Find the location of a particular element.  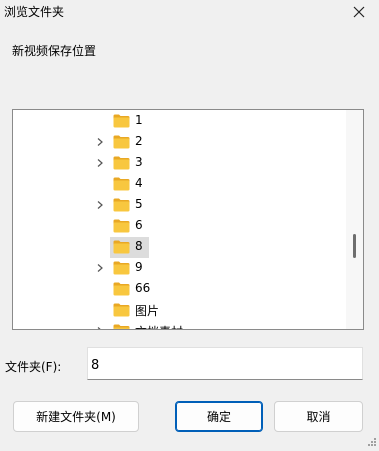

tree-item: 9 is located at coordinates (179, 268).